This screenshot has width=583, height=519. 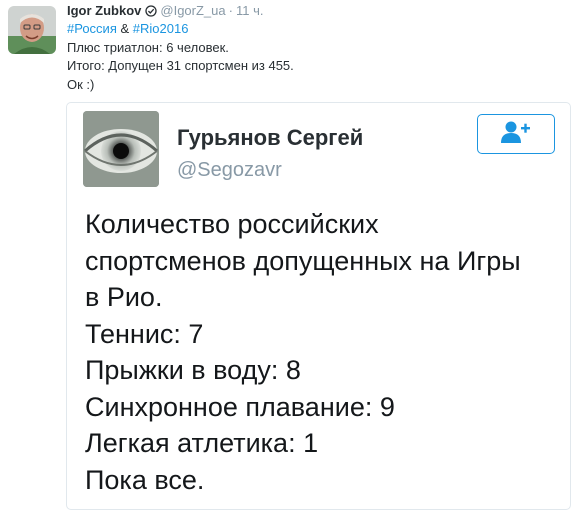 What do you see at coordinates (317, 29) in the screenshot?
I see `hashtag-line: #Россия & #Rio2016` at bounding box center [317, 29].